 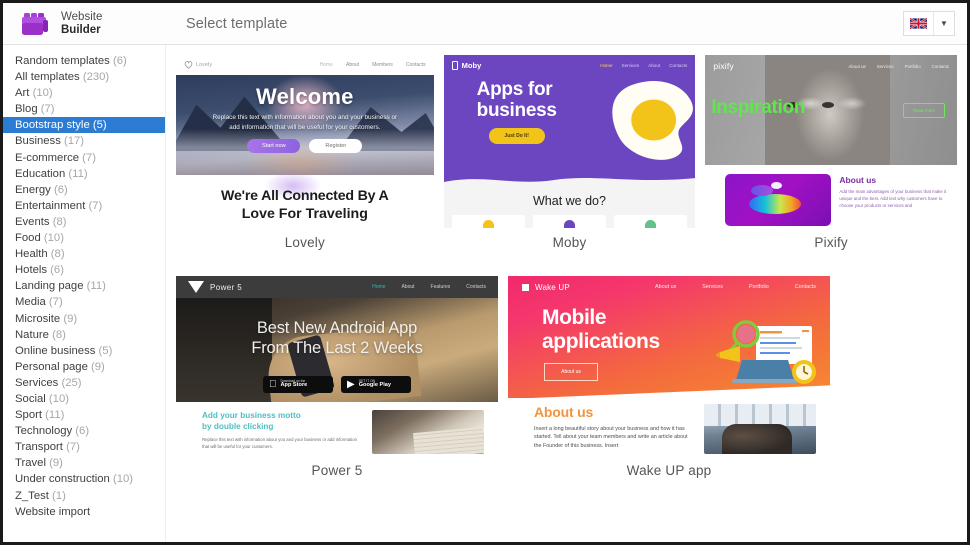 What do you see at coordinates (516, 136) in the screenshot?
I see `moby-cta-button: Just Do It!` at bounding box center [516, 136].